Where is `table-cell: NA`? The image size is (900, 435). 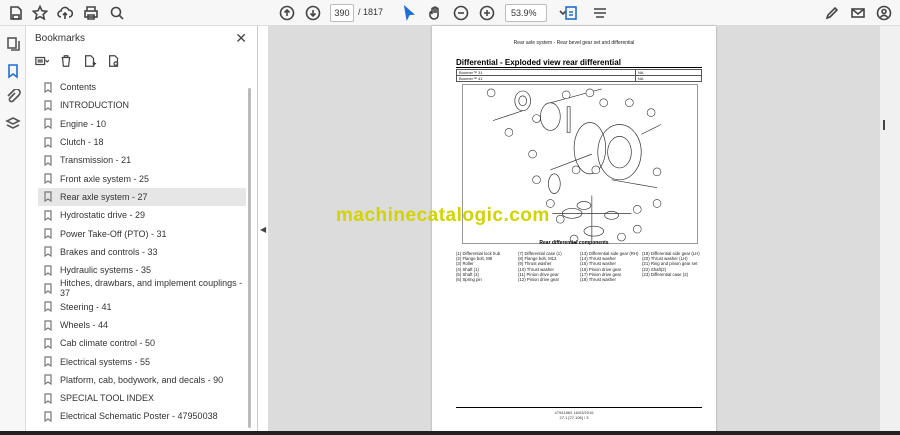 table-cell: NA is located at coordinates (668, 78).